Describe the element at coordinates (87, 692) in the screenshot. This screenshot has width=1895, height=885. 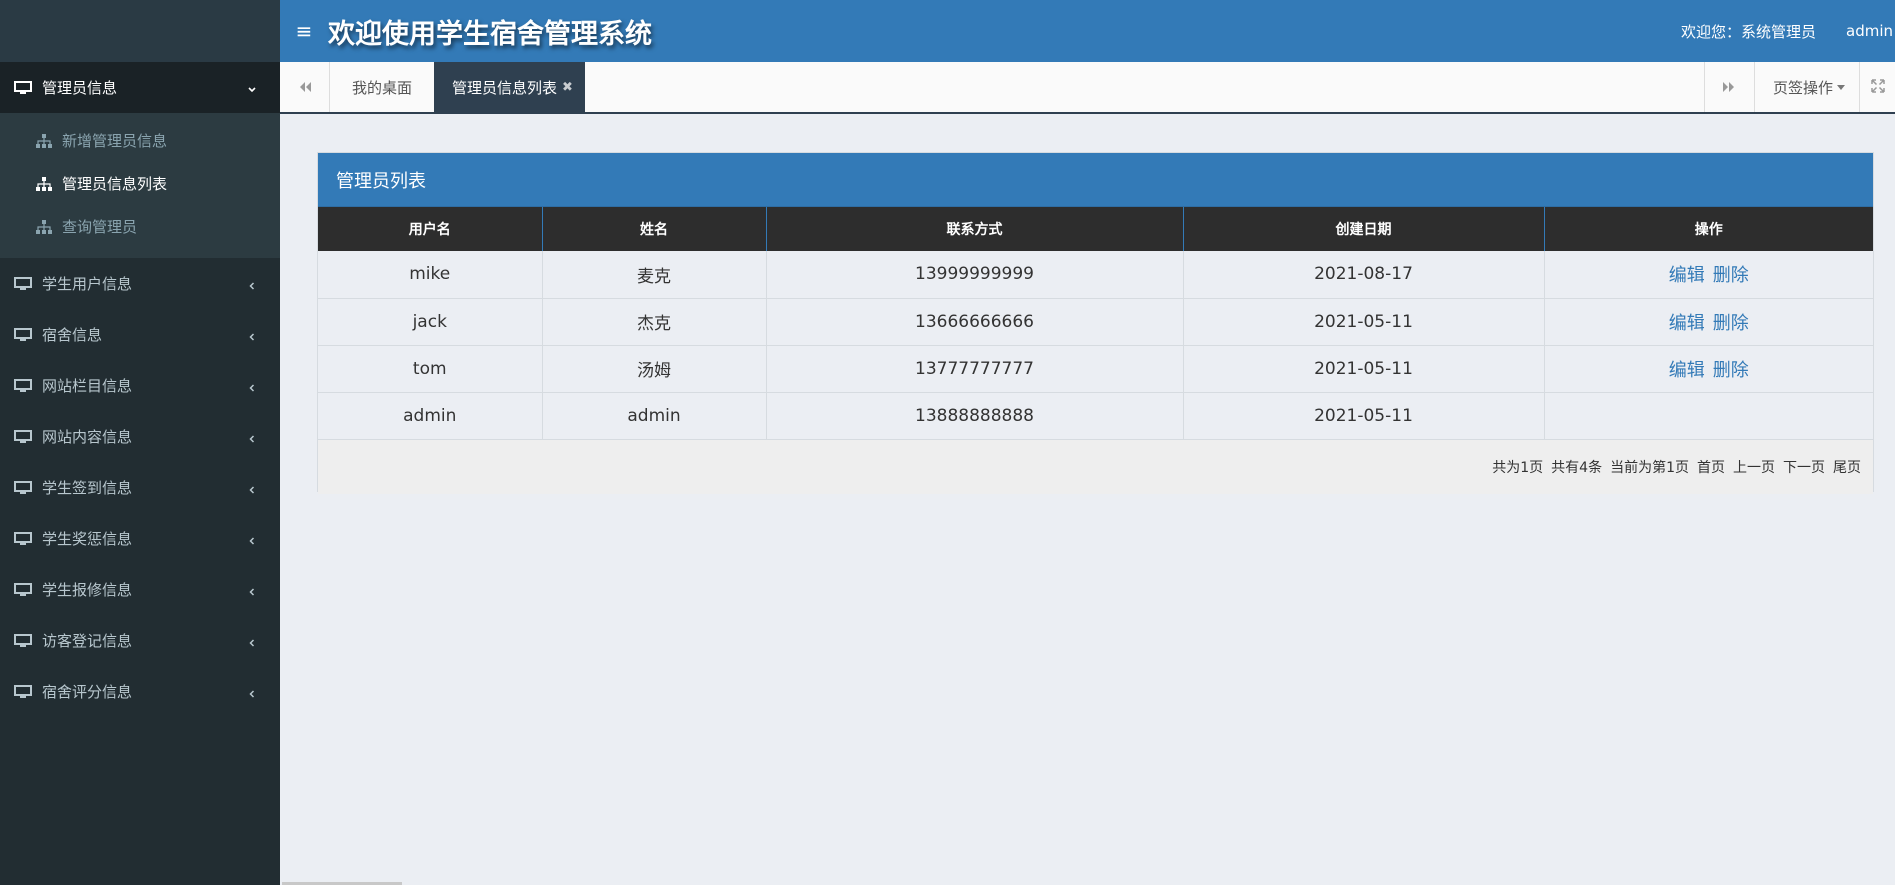
I see `menu-label: 宿舍评分信息` at that location.